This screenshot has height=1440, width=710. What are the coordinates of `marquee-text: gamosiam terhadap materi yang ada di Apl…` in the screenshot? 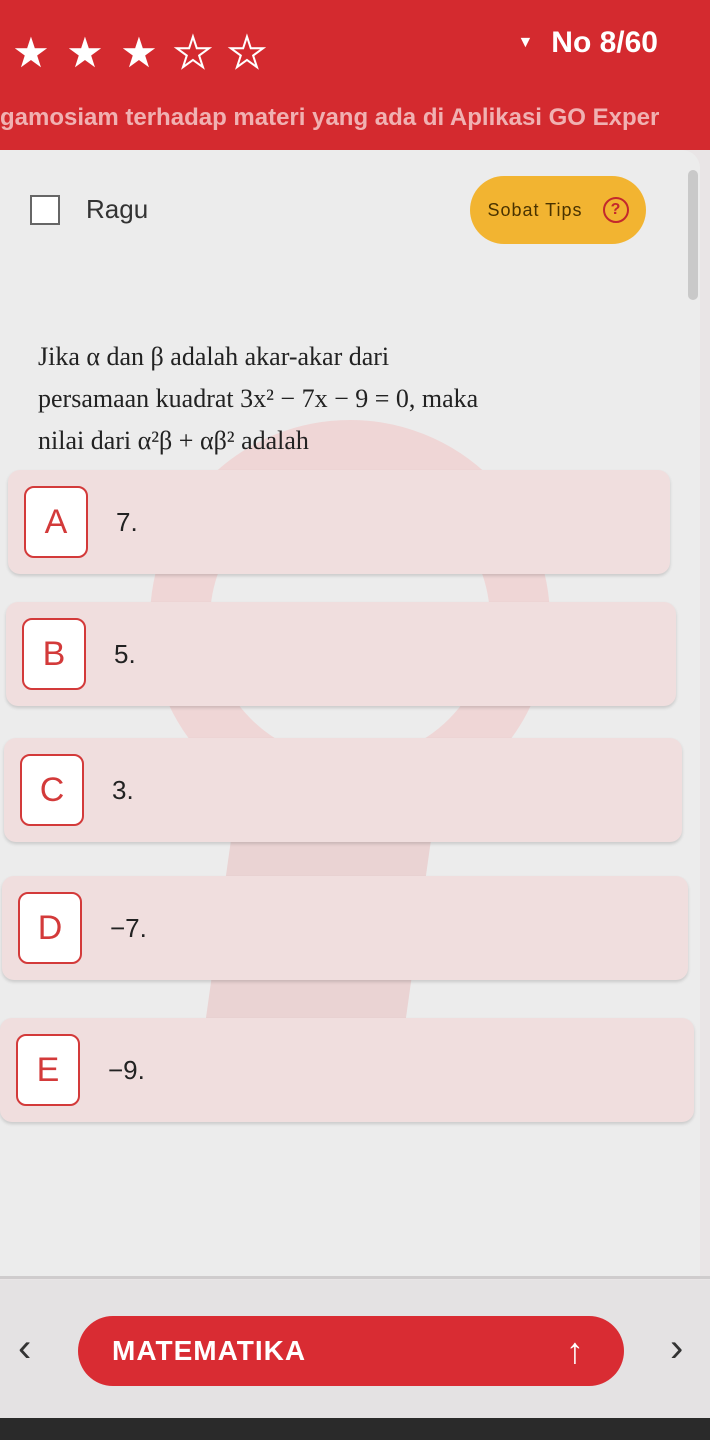 It's located at (330, 117).